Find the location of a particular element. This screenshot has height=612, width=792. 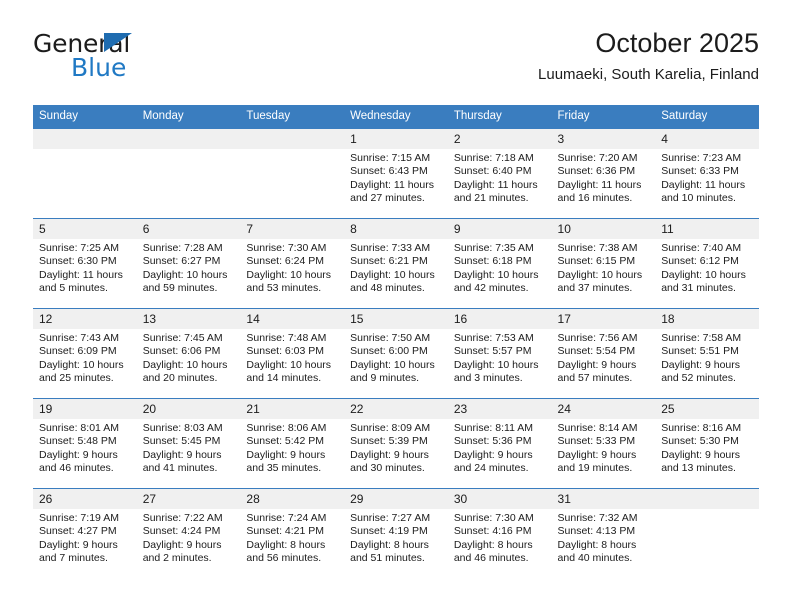

day-number: 27 is located at coordinates (188, 499).